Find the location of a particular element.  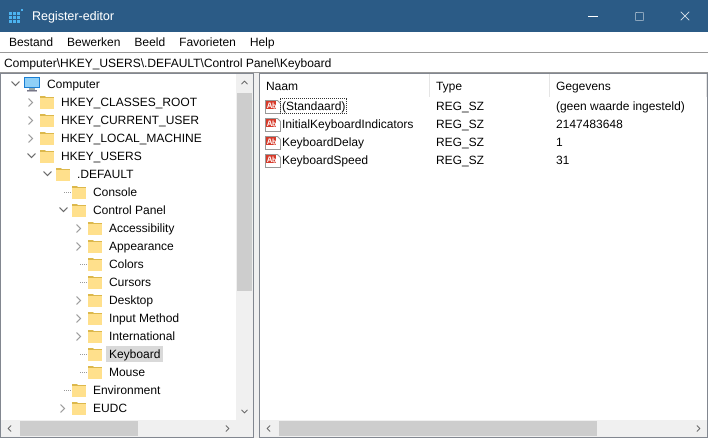

tree-item: EUDC is located at coordinates (110, 408).